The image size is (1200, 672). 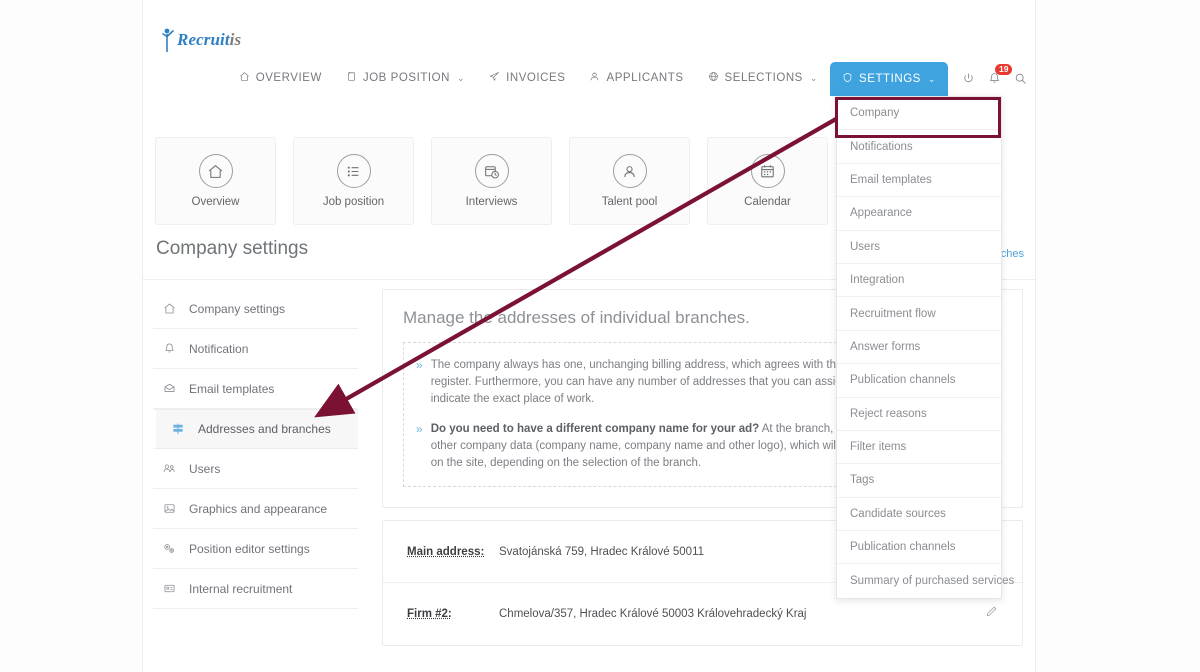 I want to click on sidebar-item-internal-recruitment: Internal recruitment, so click(x=255, y=589).